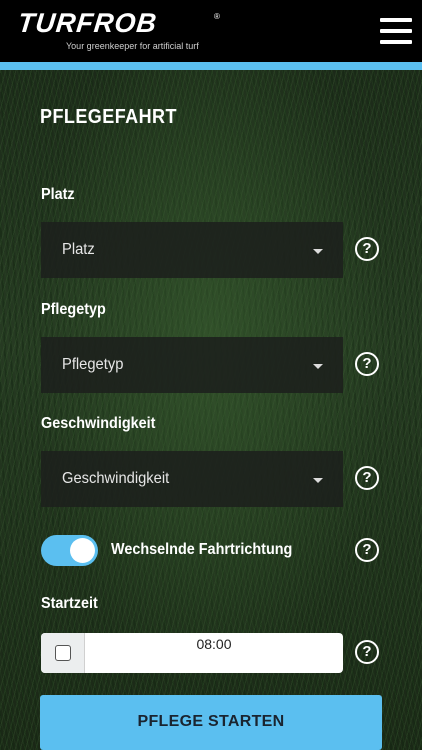  I want to click on startzeit-checkbox-wrap, so click(63, 653).